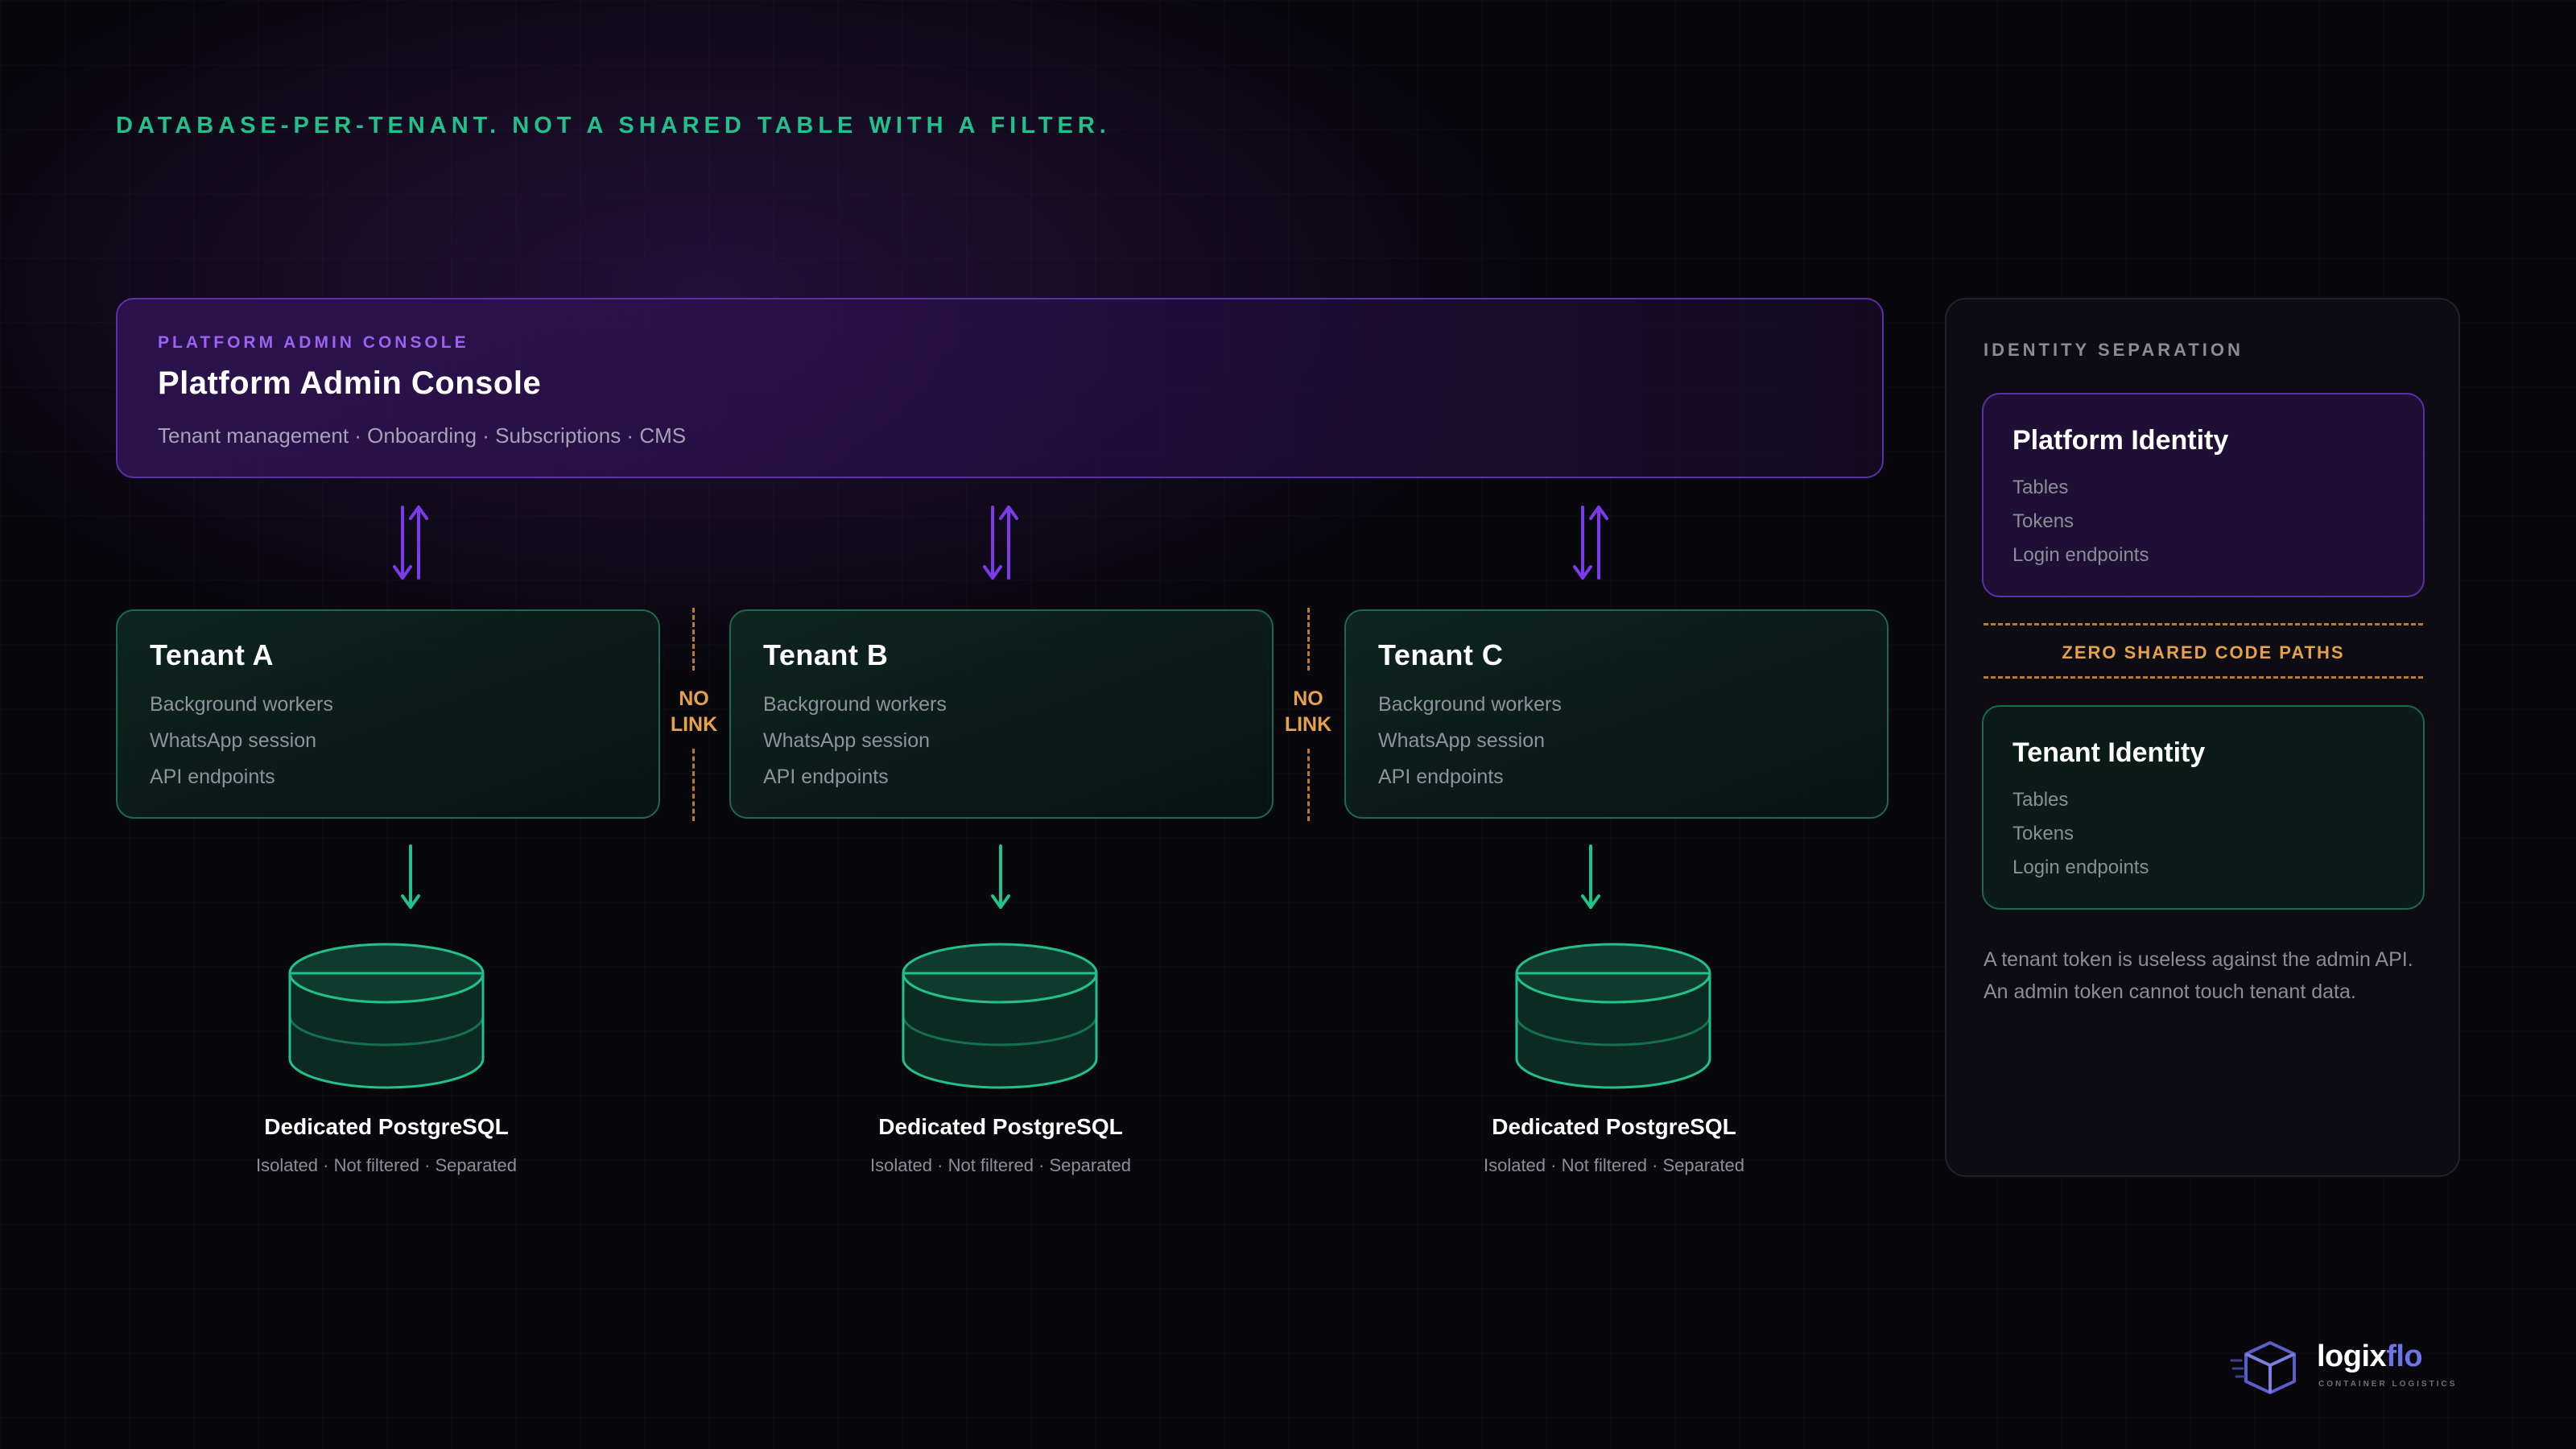 This screenshot has height=1449, width=2576. What do you see at coordinates (1462, 740) in the screenshot?
I see `tenant-c-feature: WhatsApp session` at bounding box center [1462, 740].